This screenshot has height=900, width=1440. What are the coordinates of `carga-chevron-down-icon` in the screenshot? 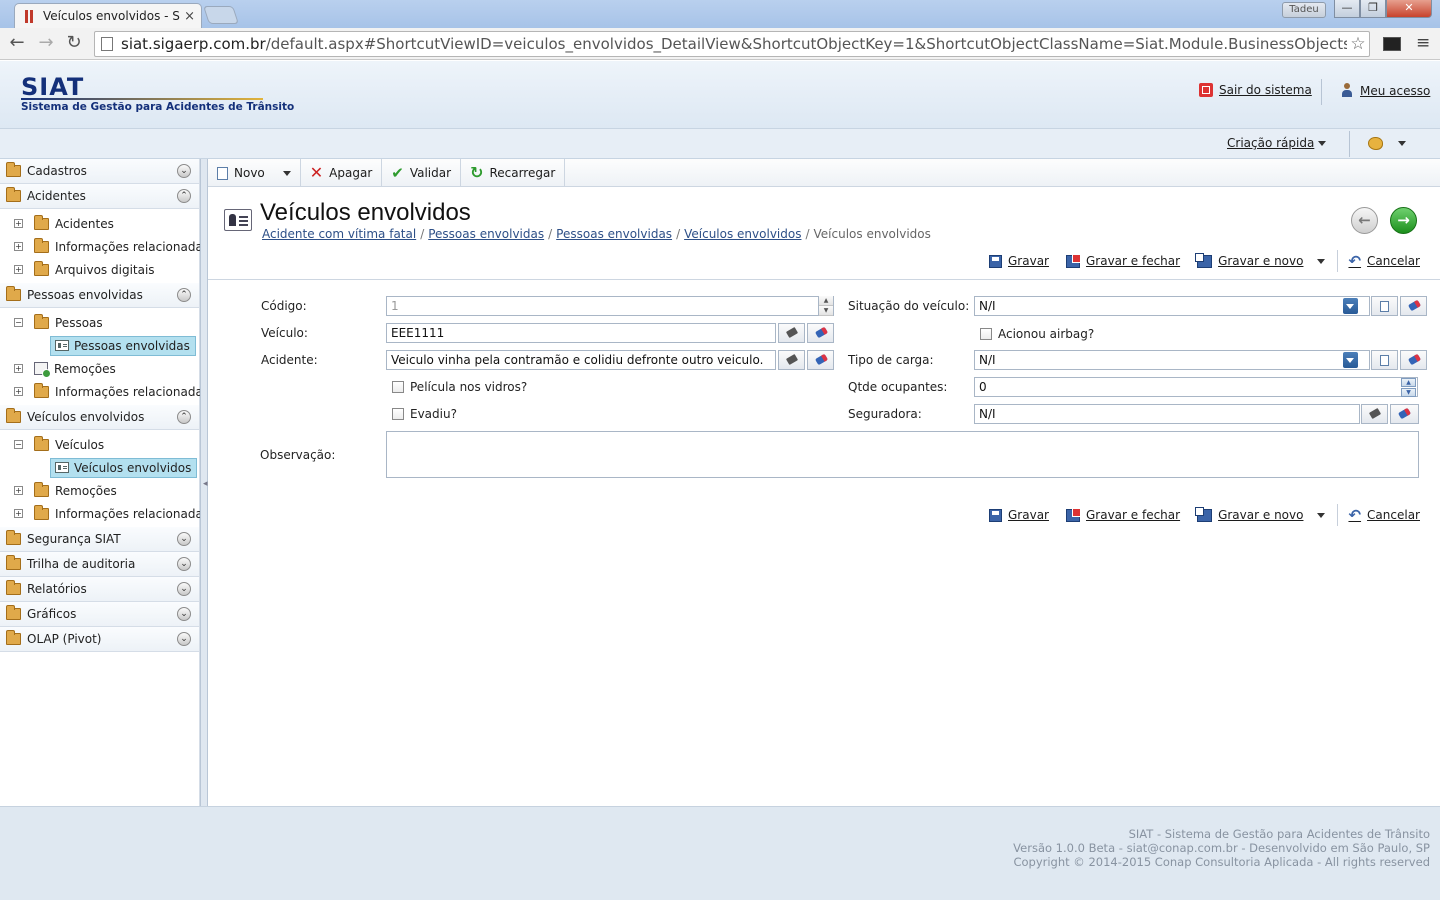 It's located at (1350, 360).